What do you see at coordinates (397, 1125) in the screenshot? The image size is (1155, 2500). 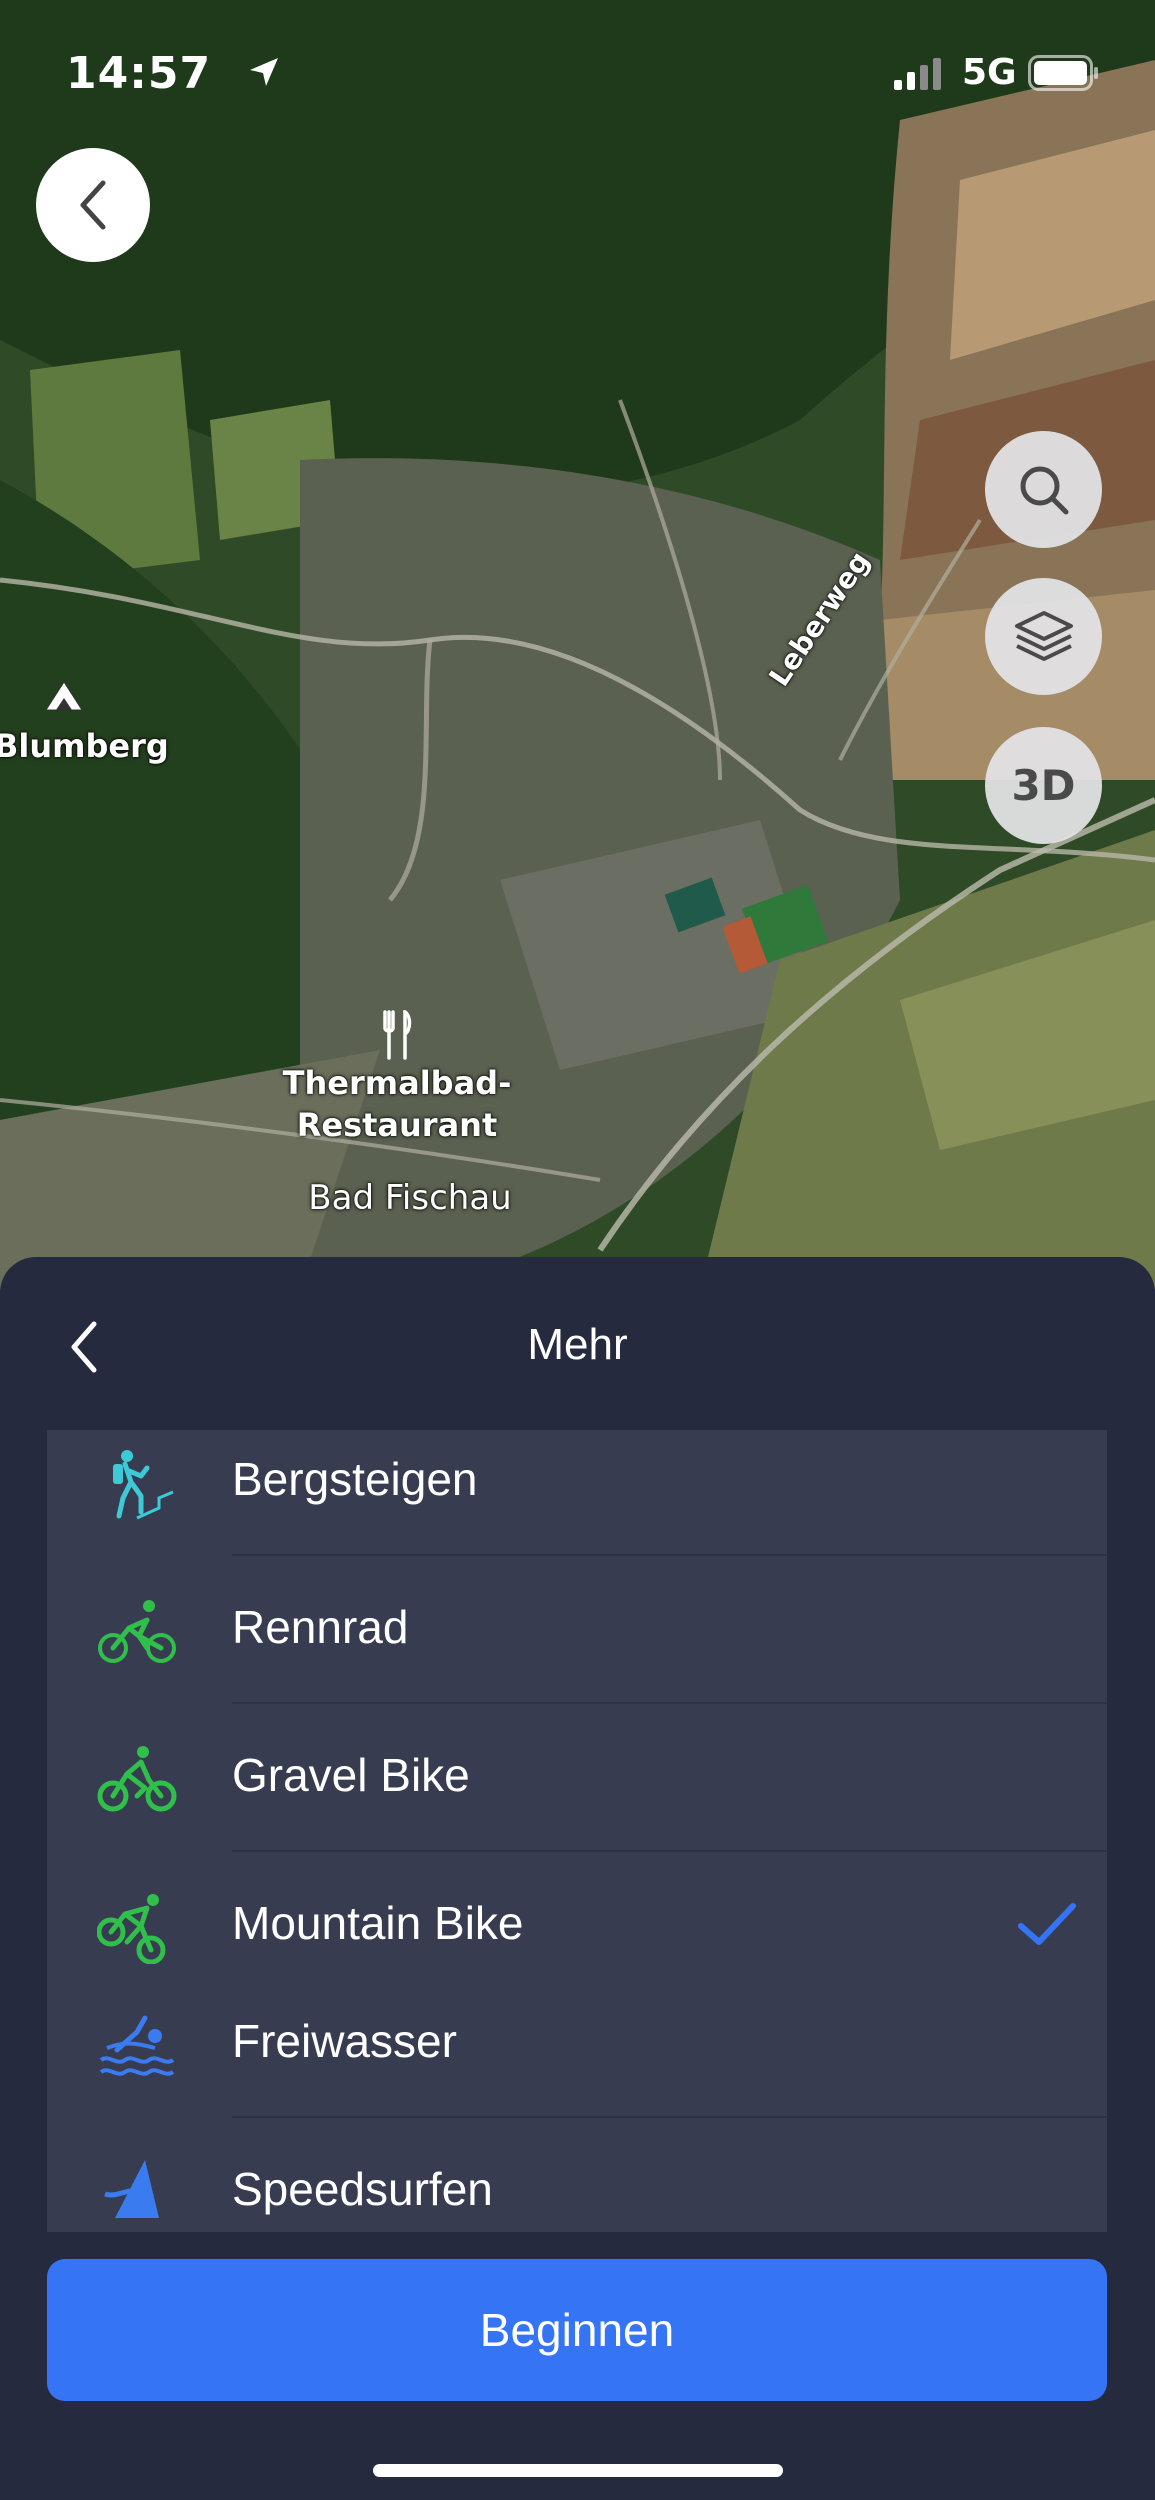 I see `map-label-thermal-2: Restaurant` at bounding box center [397, 1125].